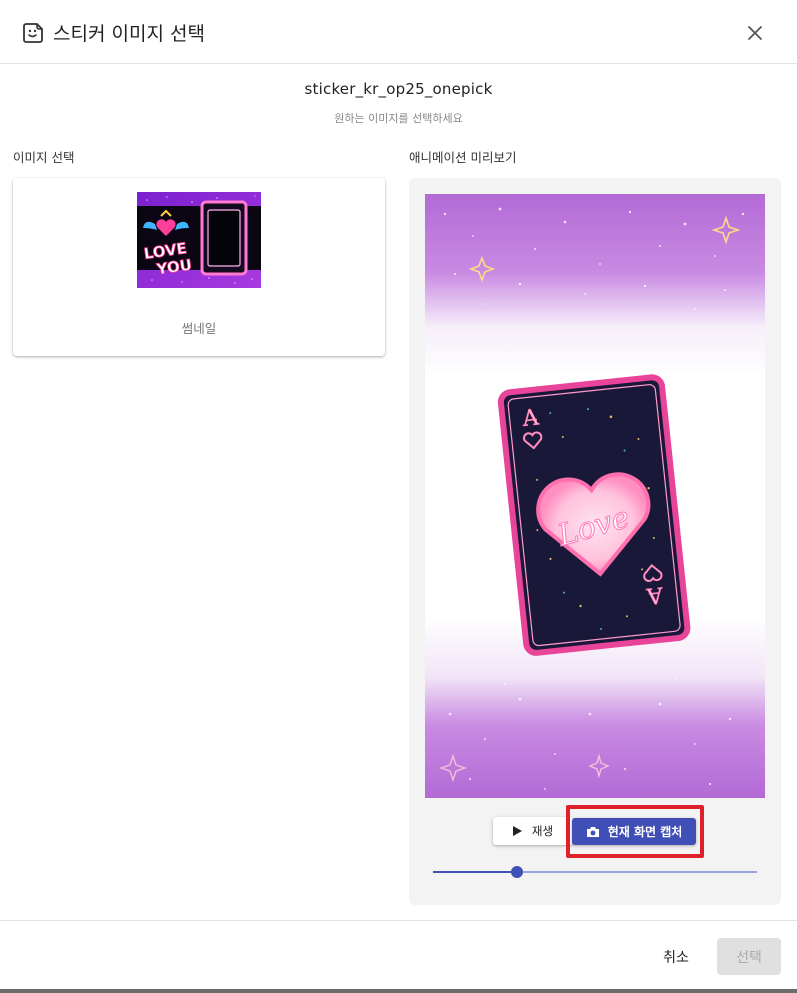 This screenshot has height=993, width=797. I want to click on play-button-label: 재생, so click(542, 831).